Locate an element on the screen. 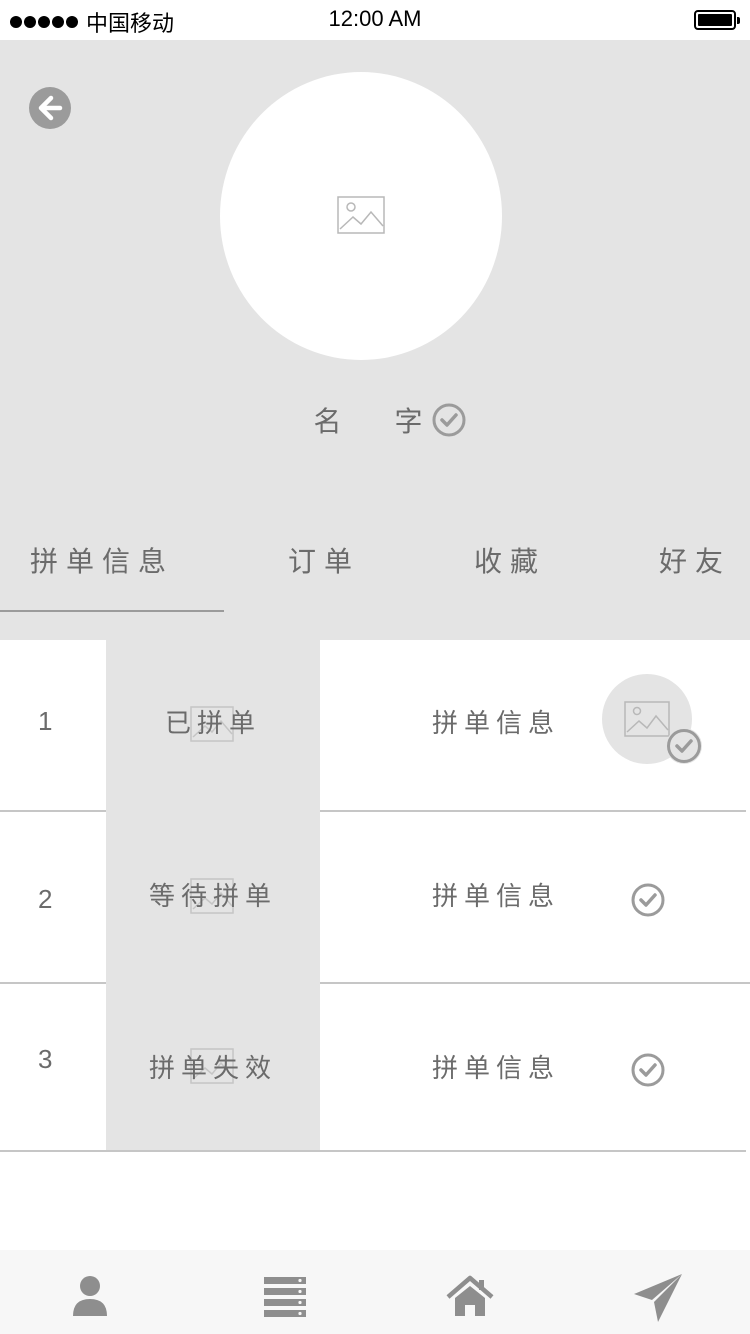 This screenshot has width=750, height=1334. tabbar-profile is located at coordinates (90, 1296).